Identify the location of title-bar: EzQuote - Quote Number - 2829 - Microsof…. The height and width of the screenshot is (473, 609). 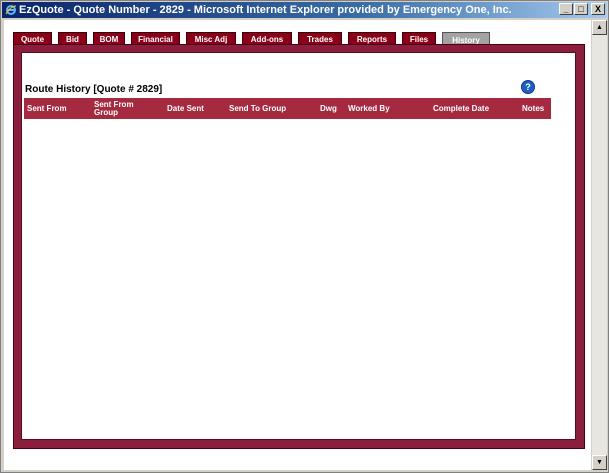
(304, 10).